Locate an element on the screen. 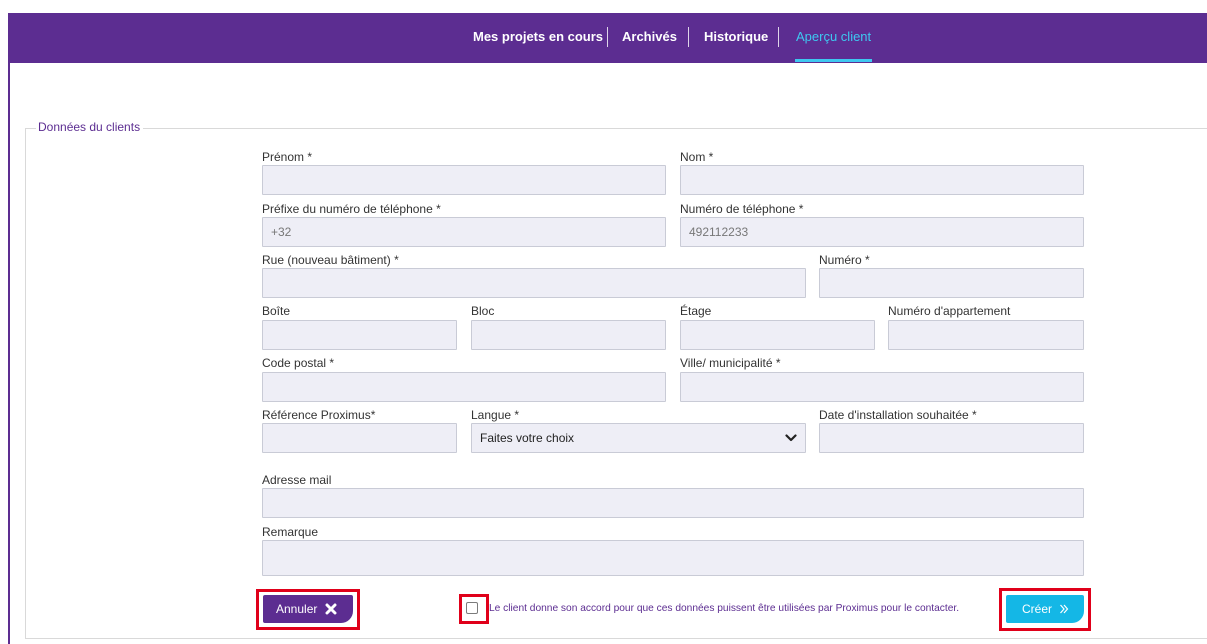  code-postal-label: Code postal * is located at coordinates (298, 363).